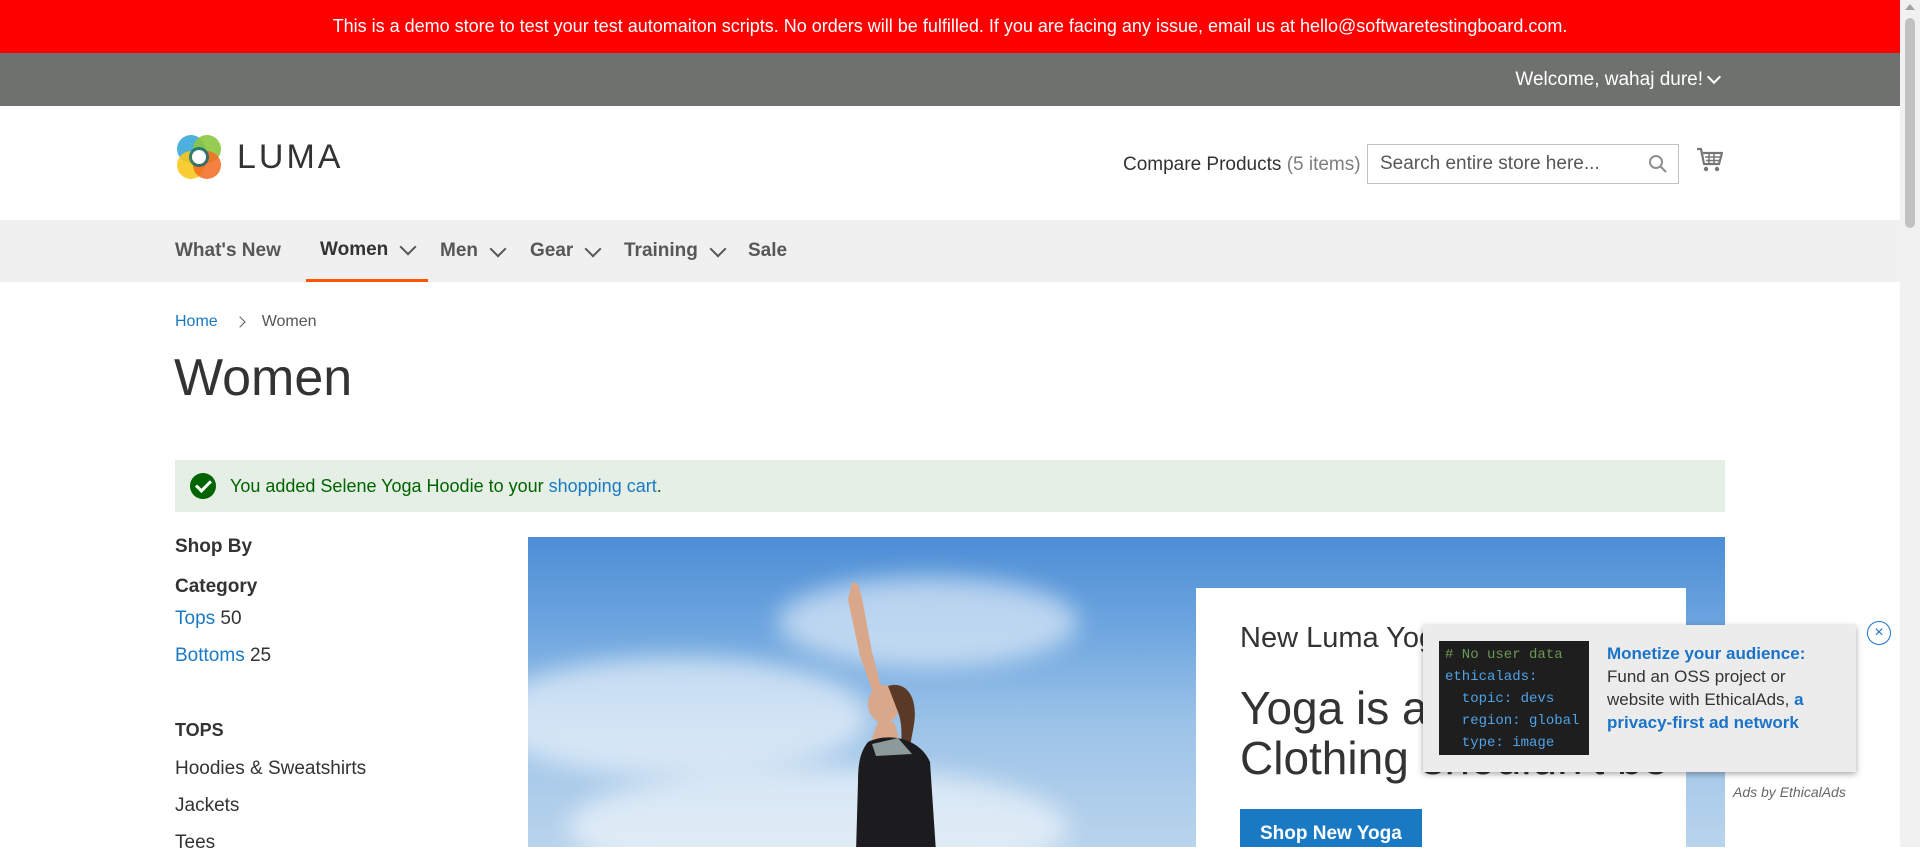 Image resolution: width=1920 pixels, height=854 pixels. Describe the element at coordinates (290, 156) in the screenshot. I see `logo-text: LUMA` at that location.